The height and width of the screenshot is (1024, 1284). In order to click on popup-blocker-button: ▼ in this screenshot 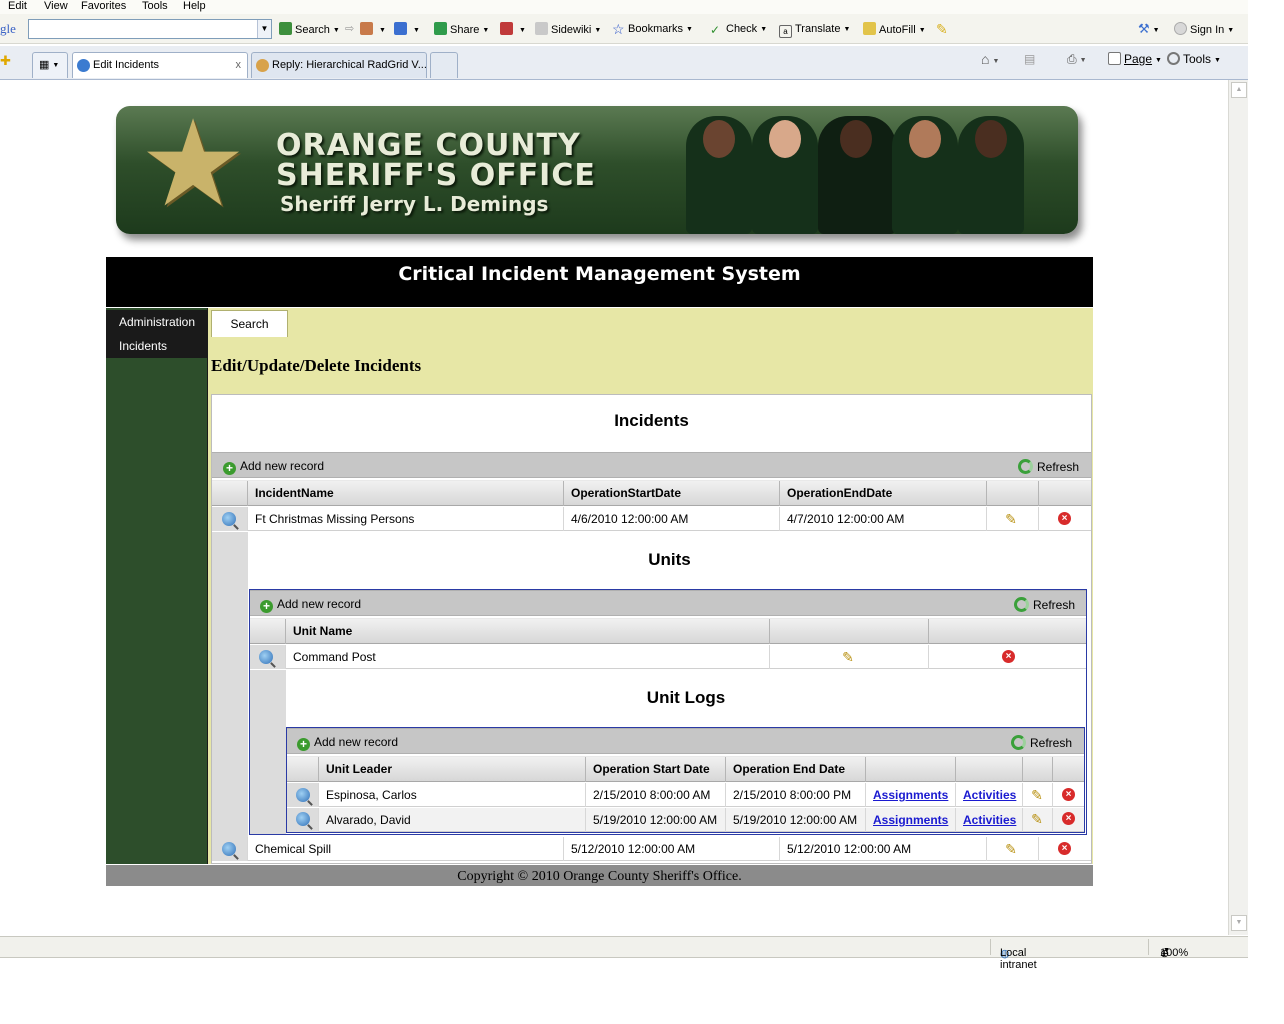, I will do `click(373, 29)`.